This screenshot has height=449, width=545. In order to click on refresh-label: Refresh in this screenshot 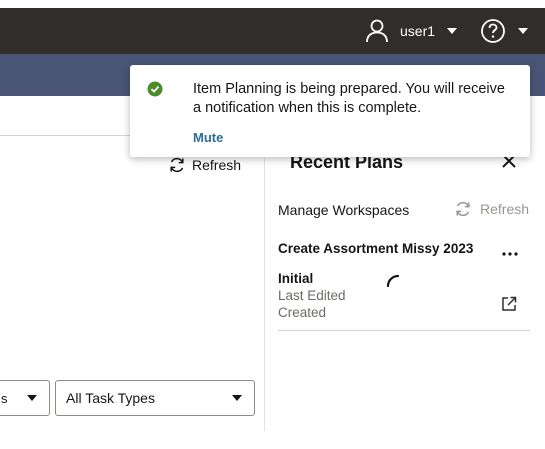, I will do `click(217, 165)`.